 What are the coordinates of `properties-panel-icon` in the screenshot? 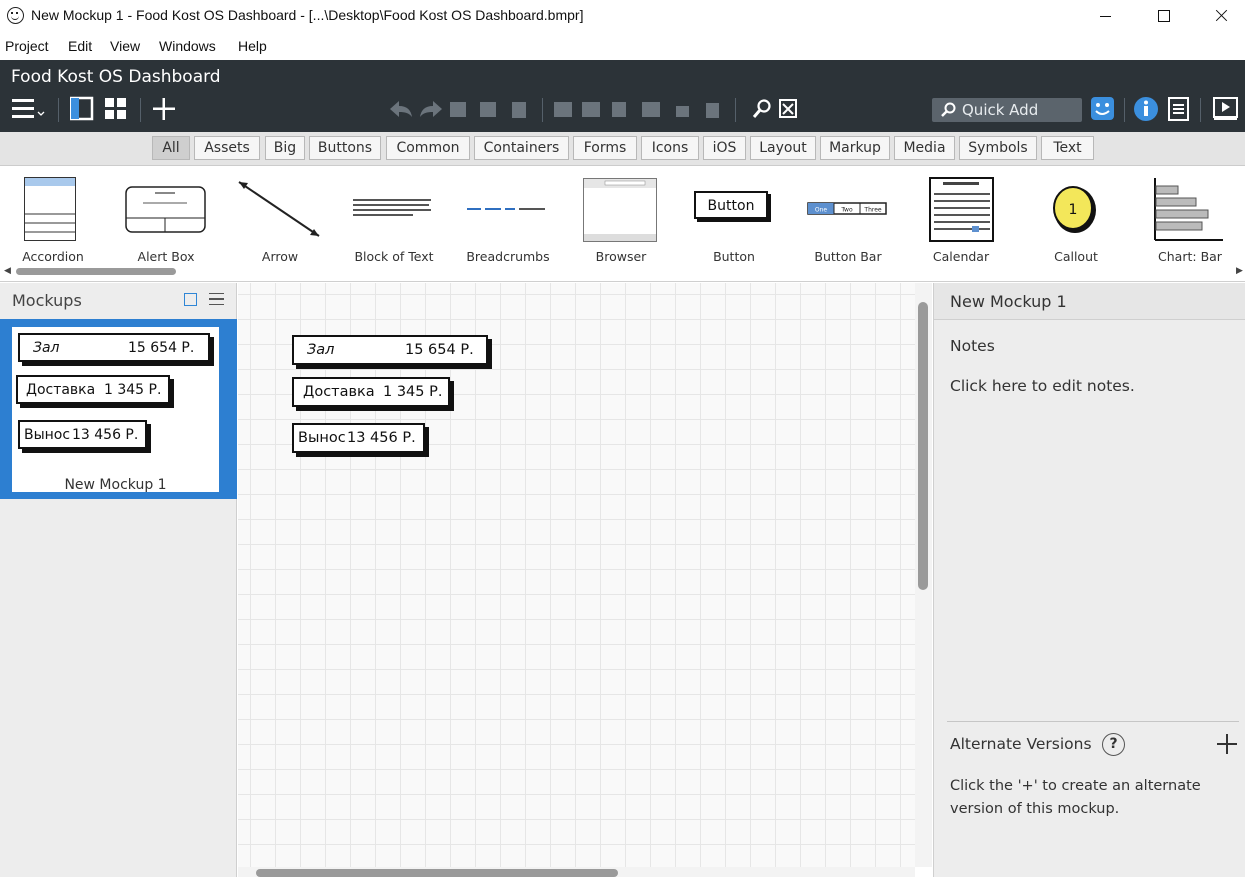 It's located at (1179, 109).